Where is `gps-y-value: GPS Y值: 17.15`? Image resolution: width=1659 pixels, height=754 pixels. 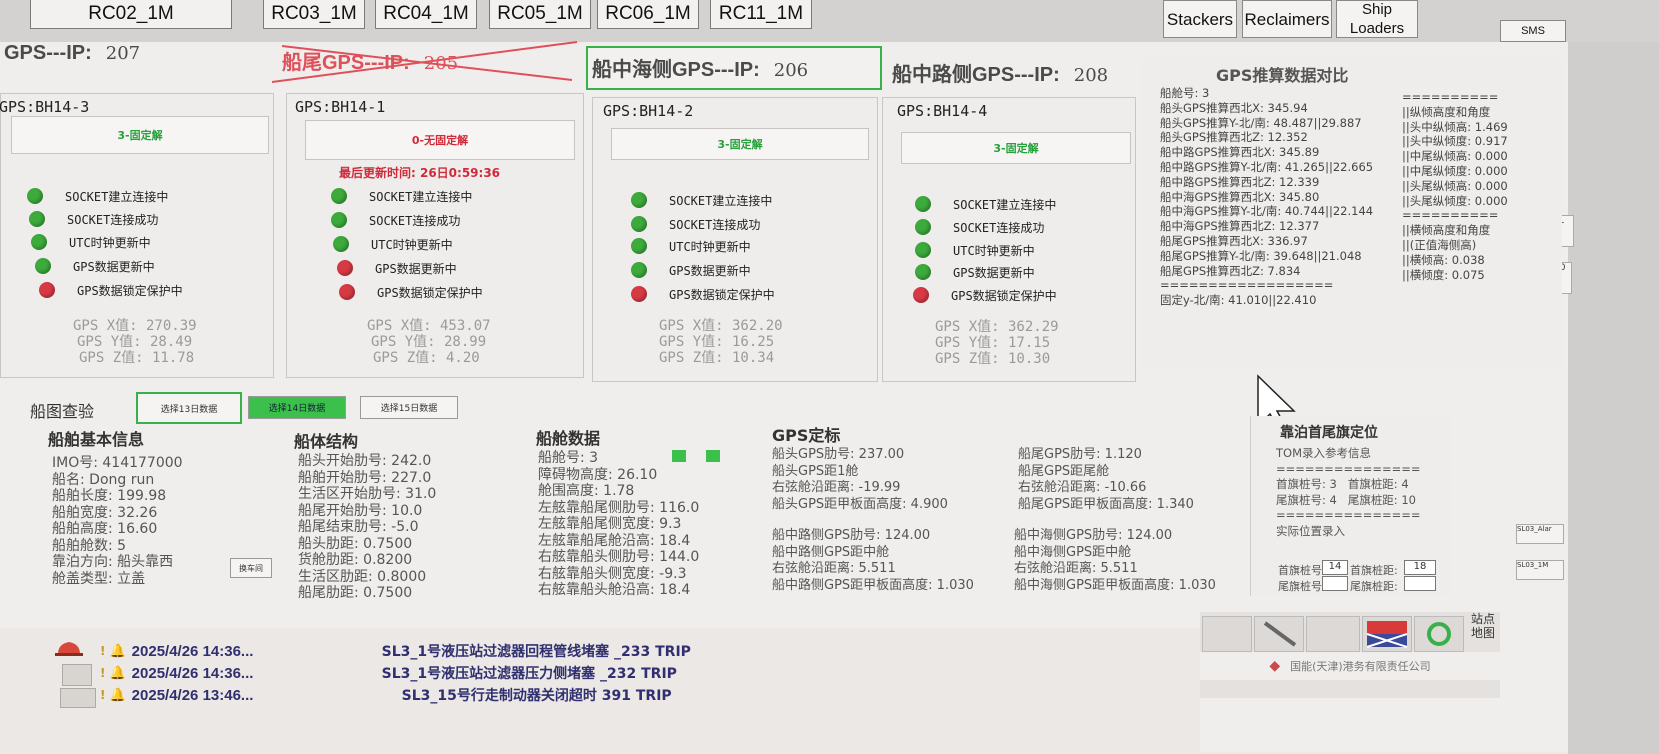
gps-y-value: GPS Y值: 17.15 is located at coordinates (993, 343).